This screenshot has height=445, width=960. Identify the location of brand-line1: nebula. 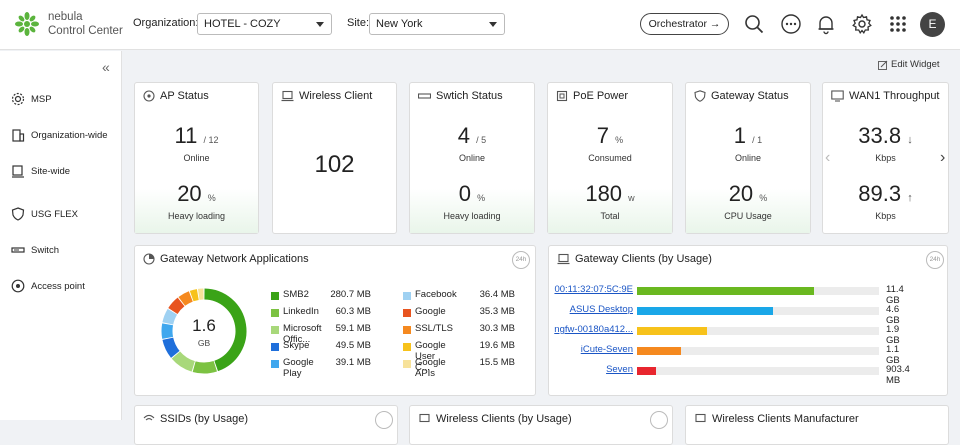
(85, 17).